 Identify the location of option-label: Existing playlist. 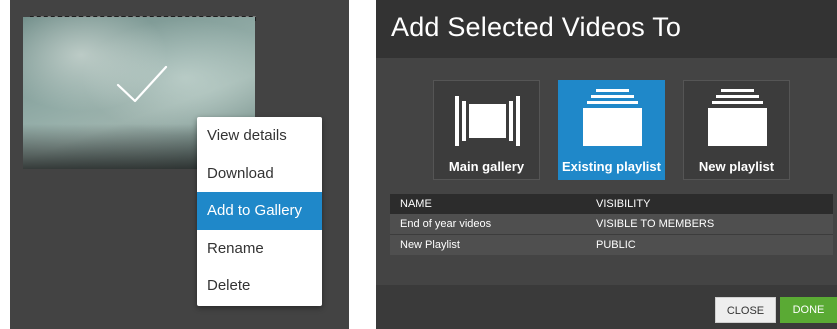
(611, 166).